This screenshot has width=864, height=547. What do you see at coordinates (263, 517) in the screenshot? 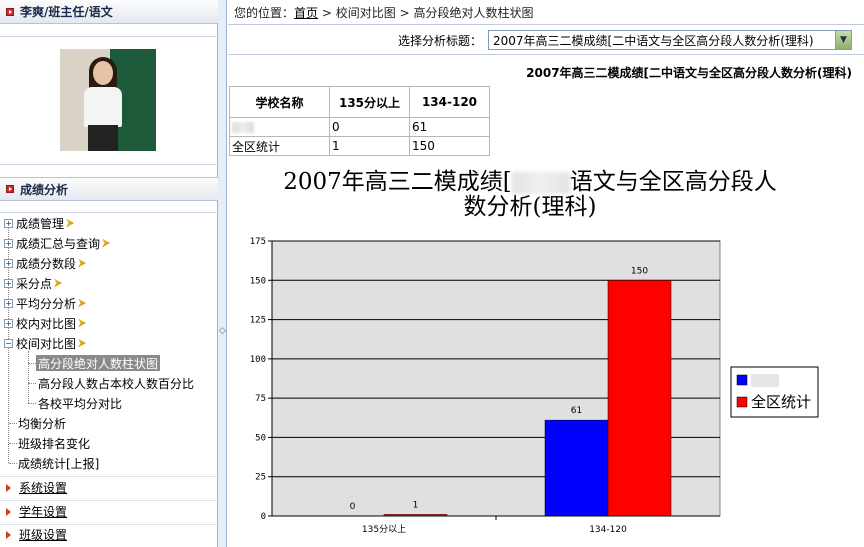
I see `y-tick-label: 0` at bounding box center [263, 517].